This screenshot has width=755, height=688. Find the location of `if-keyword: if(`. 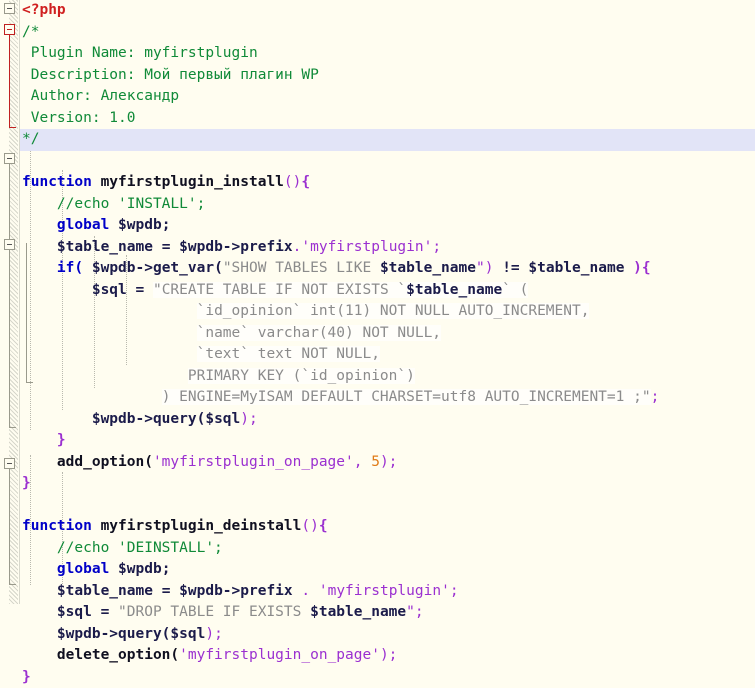

if-keyword: if( is located at coordinates (70, 268).